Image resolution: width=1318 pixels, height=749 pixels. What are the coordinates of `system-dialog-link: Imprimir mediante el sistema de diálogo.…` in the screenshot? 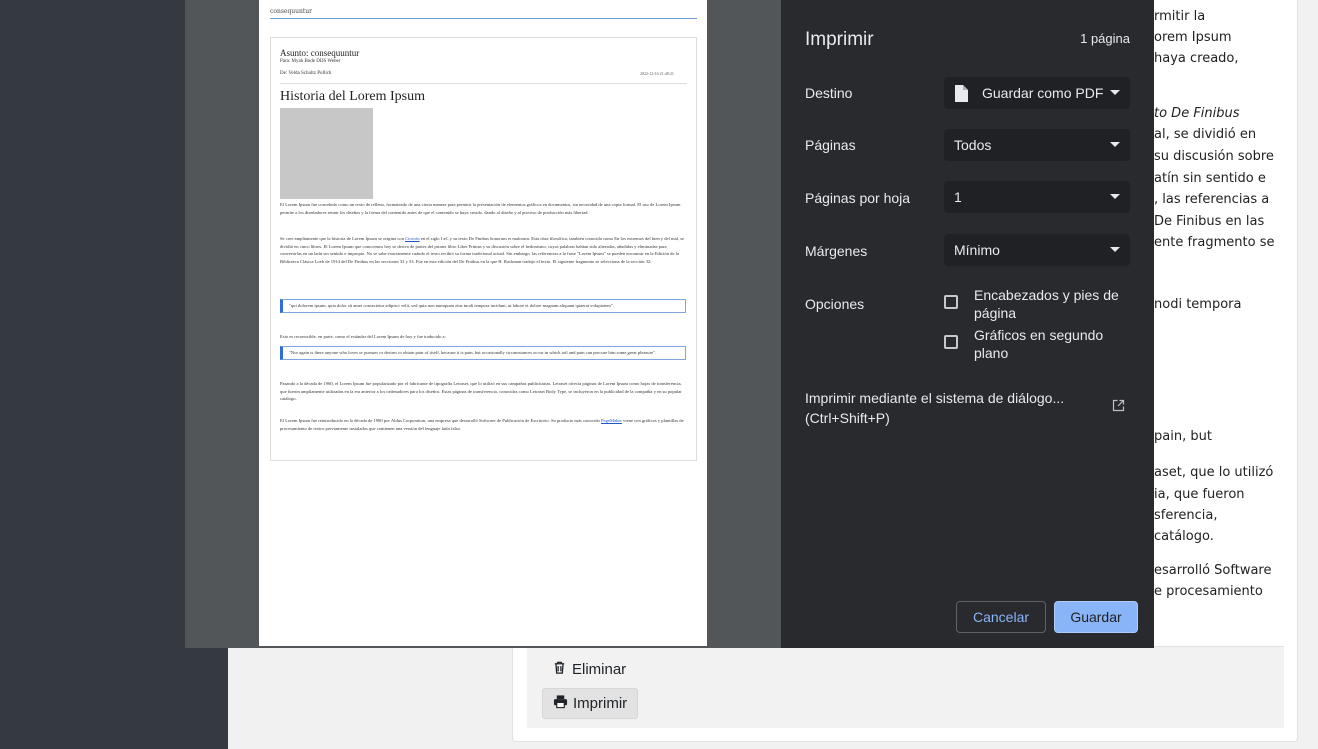 It's located at (955, 408).